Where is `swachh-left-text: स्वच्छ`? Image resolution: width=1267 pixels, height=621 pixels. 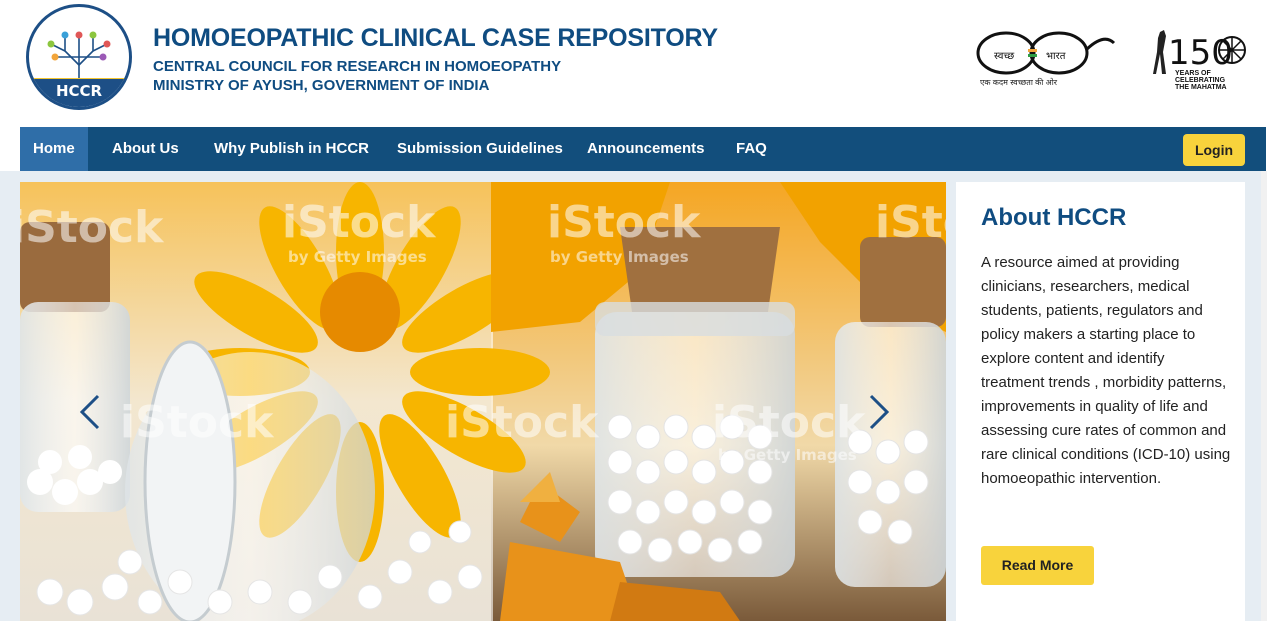
swachh-left-text: स्वच्छ is located at coordinates (1004, 56).